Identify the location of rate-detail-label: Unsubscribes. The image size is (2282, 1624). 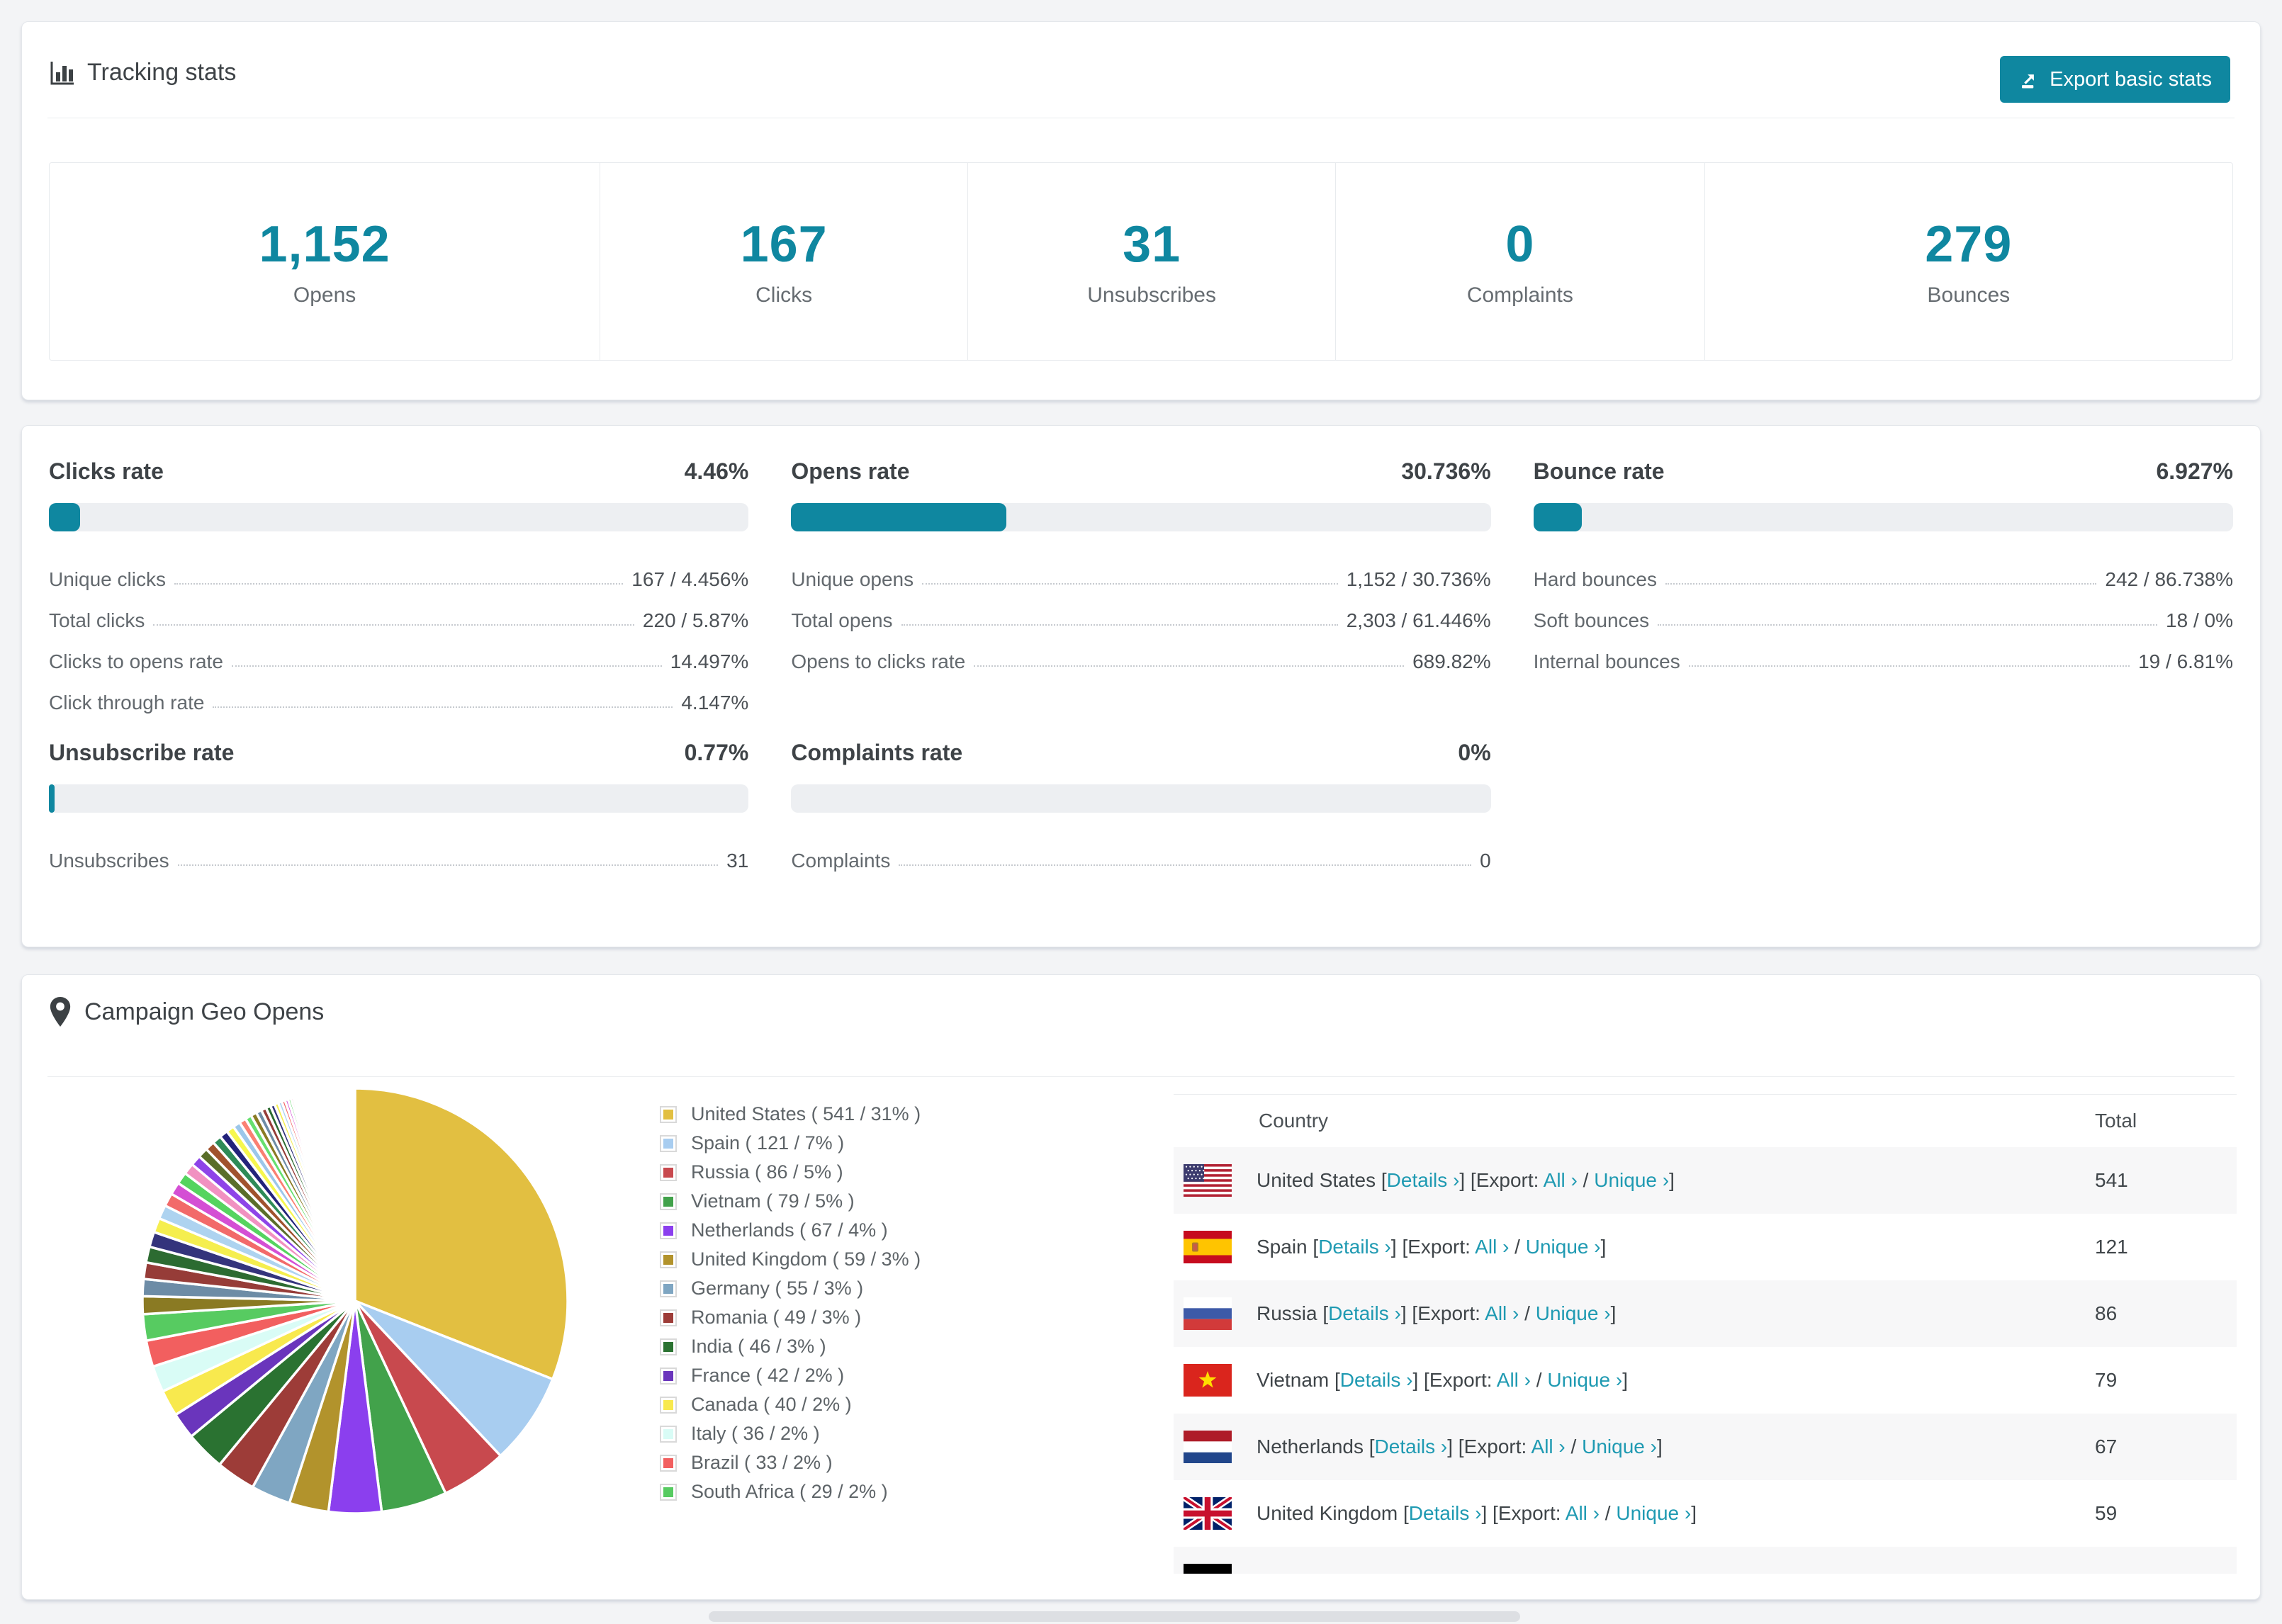
(109, 861).